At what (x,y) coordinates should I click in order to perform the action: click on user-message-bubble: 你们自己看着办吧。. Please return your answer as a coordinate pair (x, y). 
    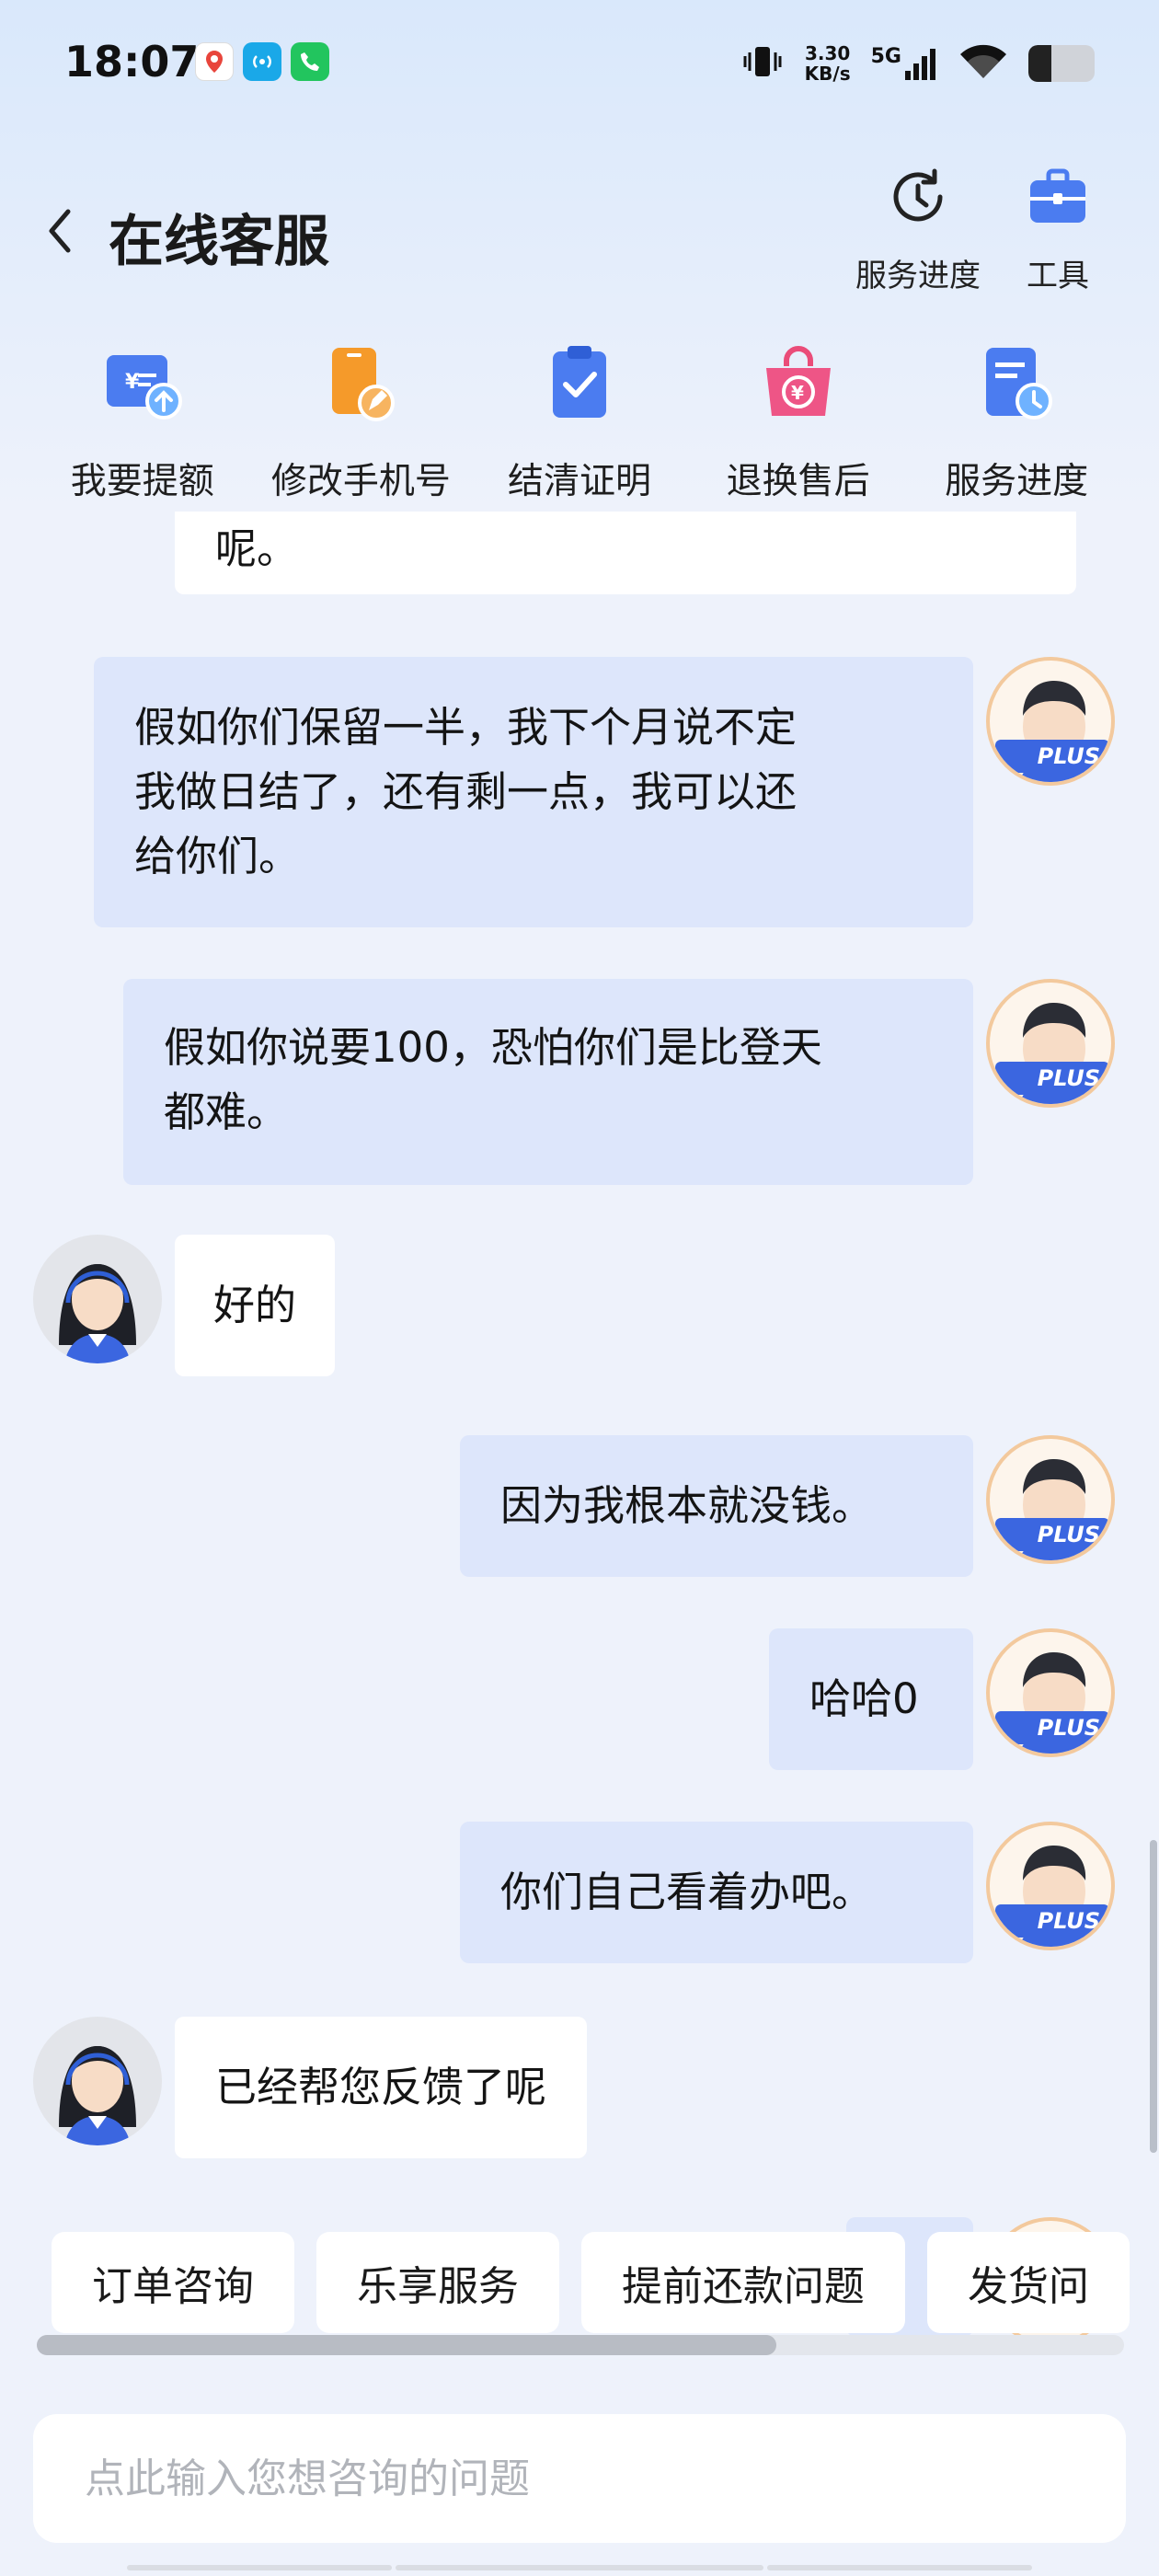
    Looking at the image, I should click on (716, 1892).